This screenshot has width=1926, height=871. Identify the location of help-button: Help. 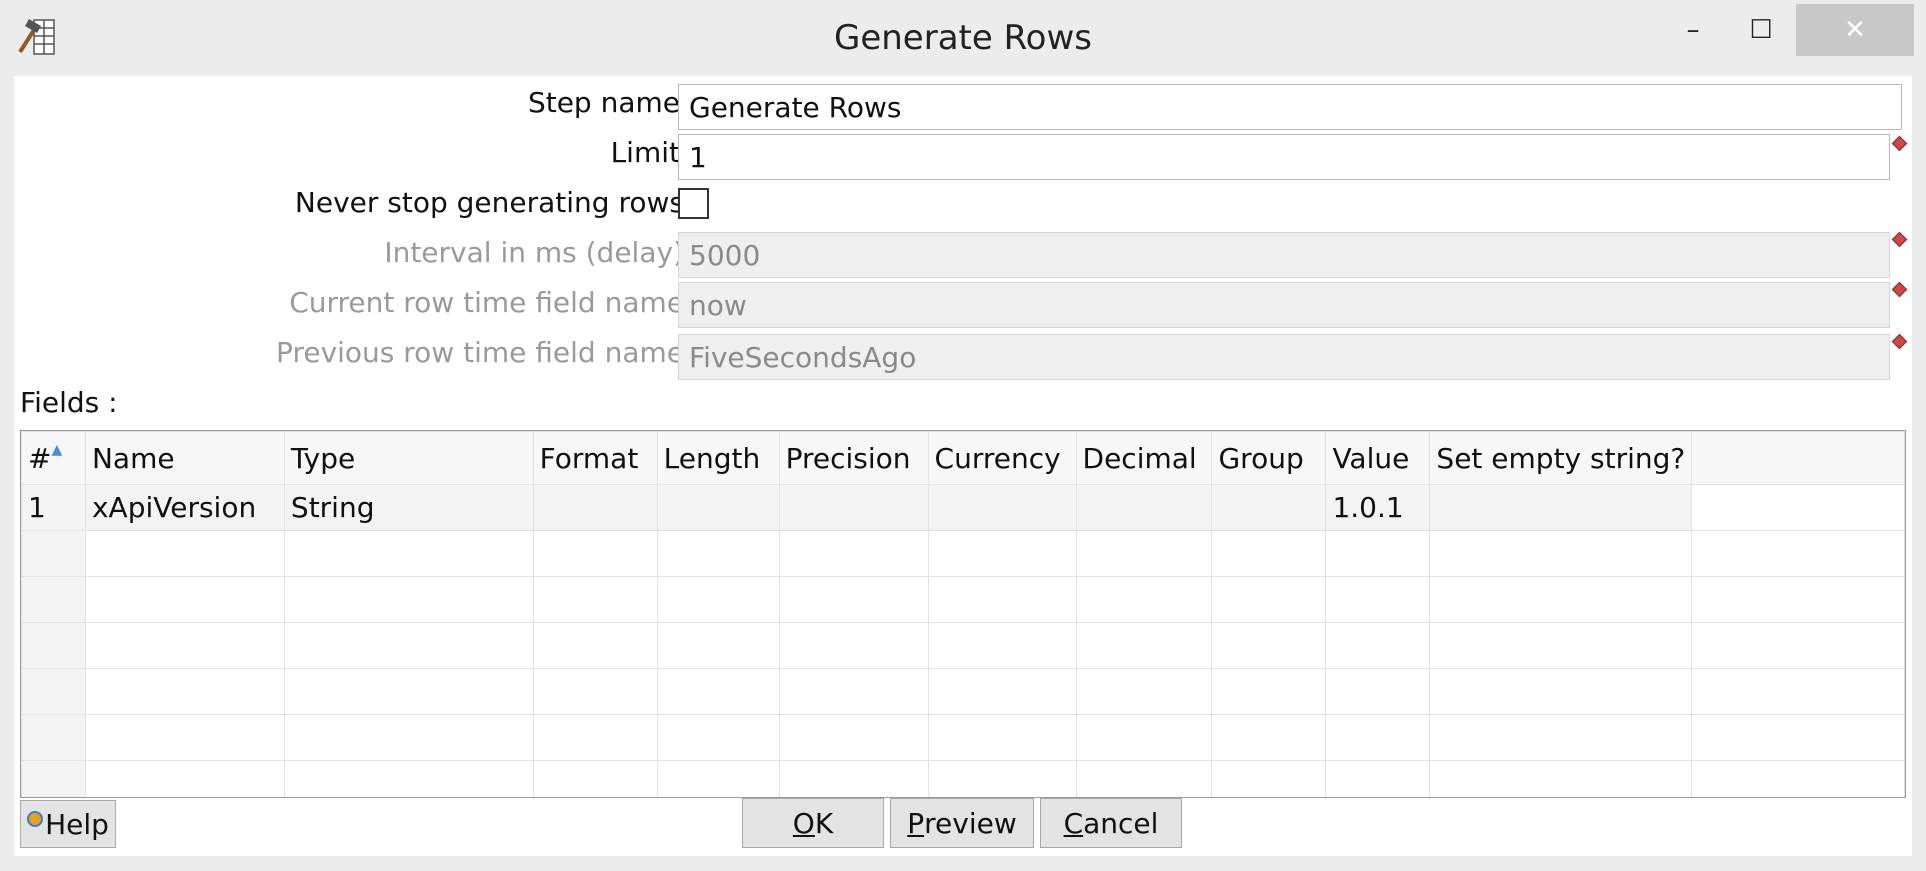
(68, 824).